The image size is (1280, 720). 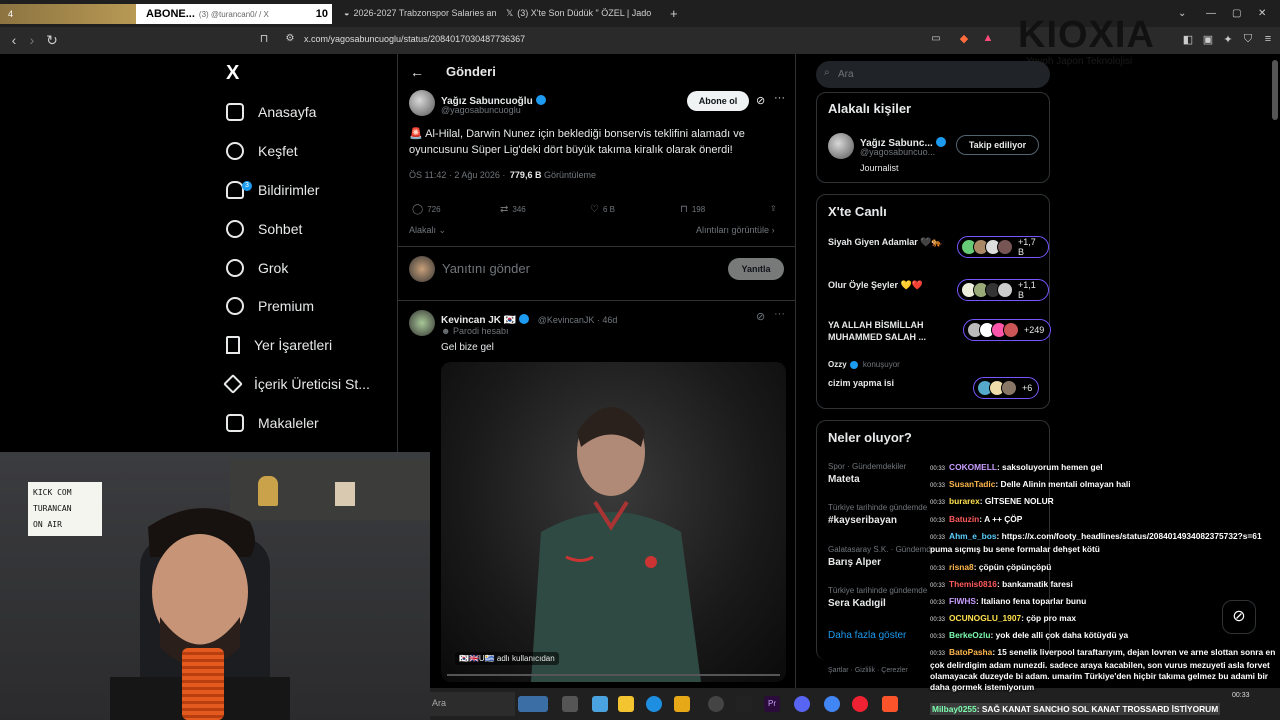 I want to click on author-handle: @yagosabuncuoglu, so click(x=481, y=110).